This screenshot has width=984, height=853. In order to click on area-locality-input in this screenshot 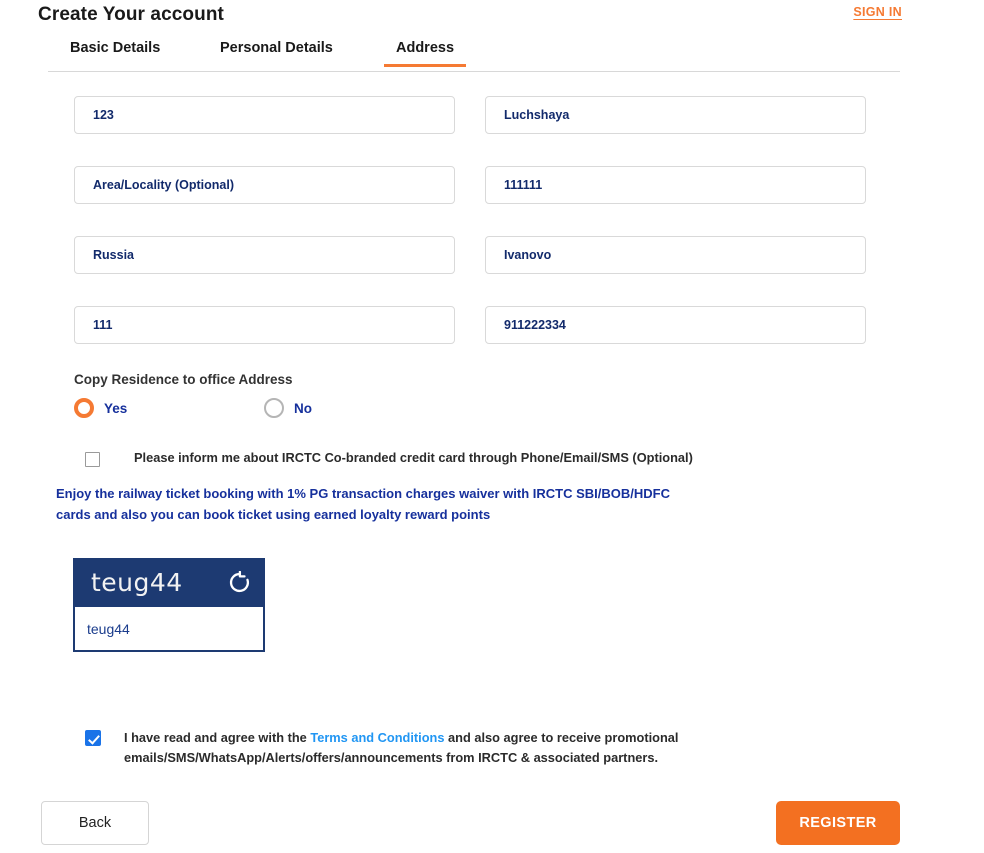, I will do `click(264, 185)`.